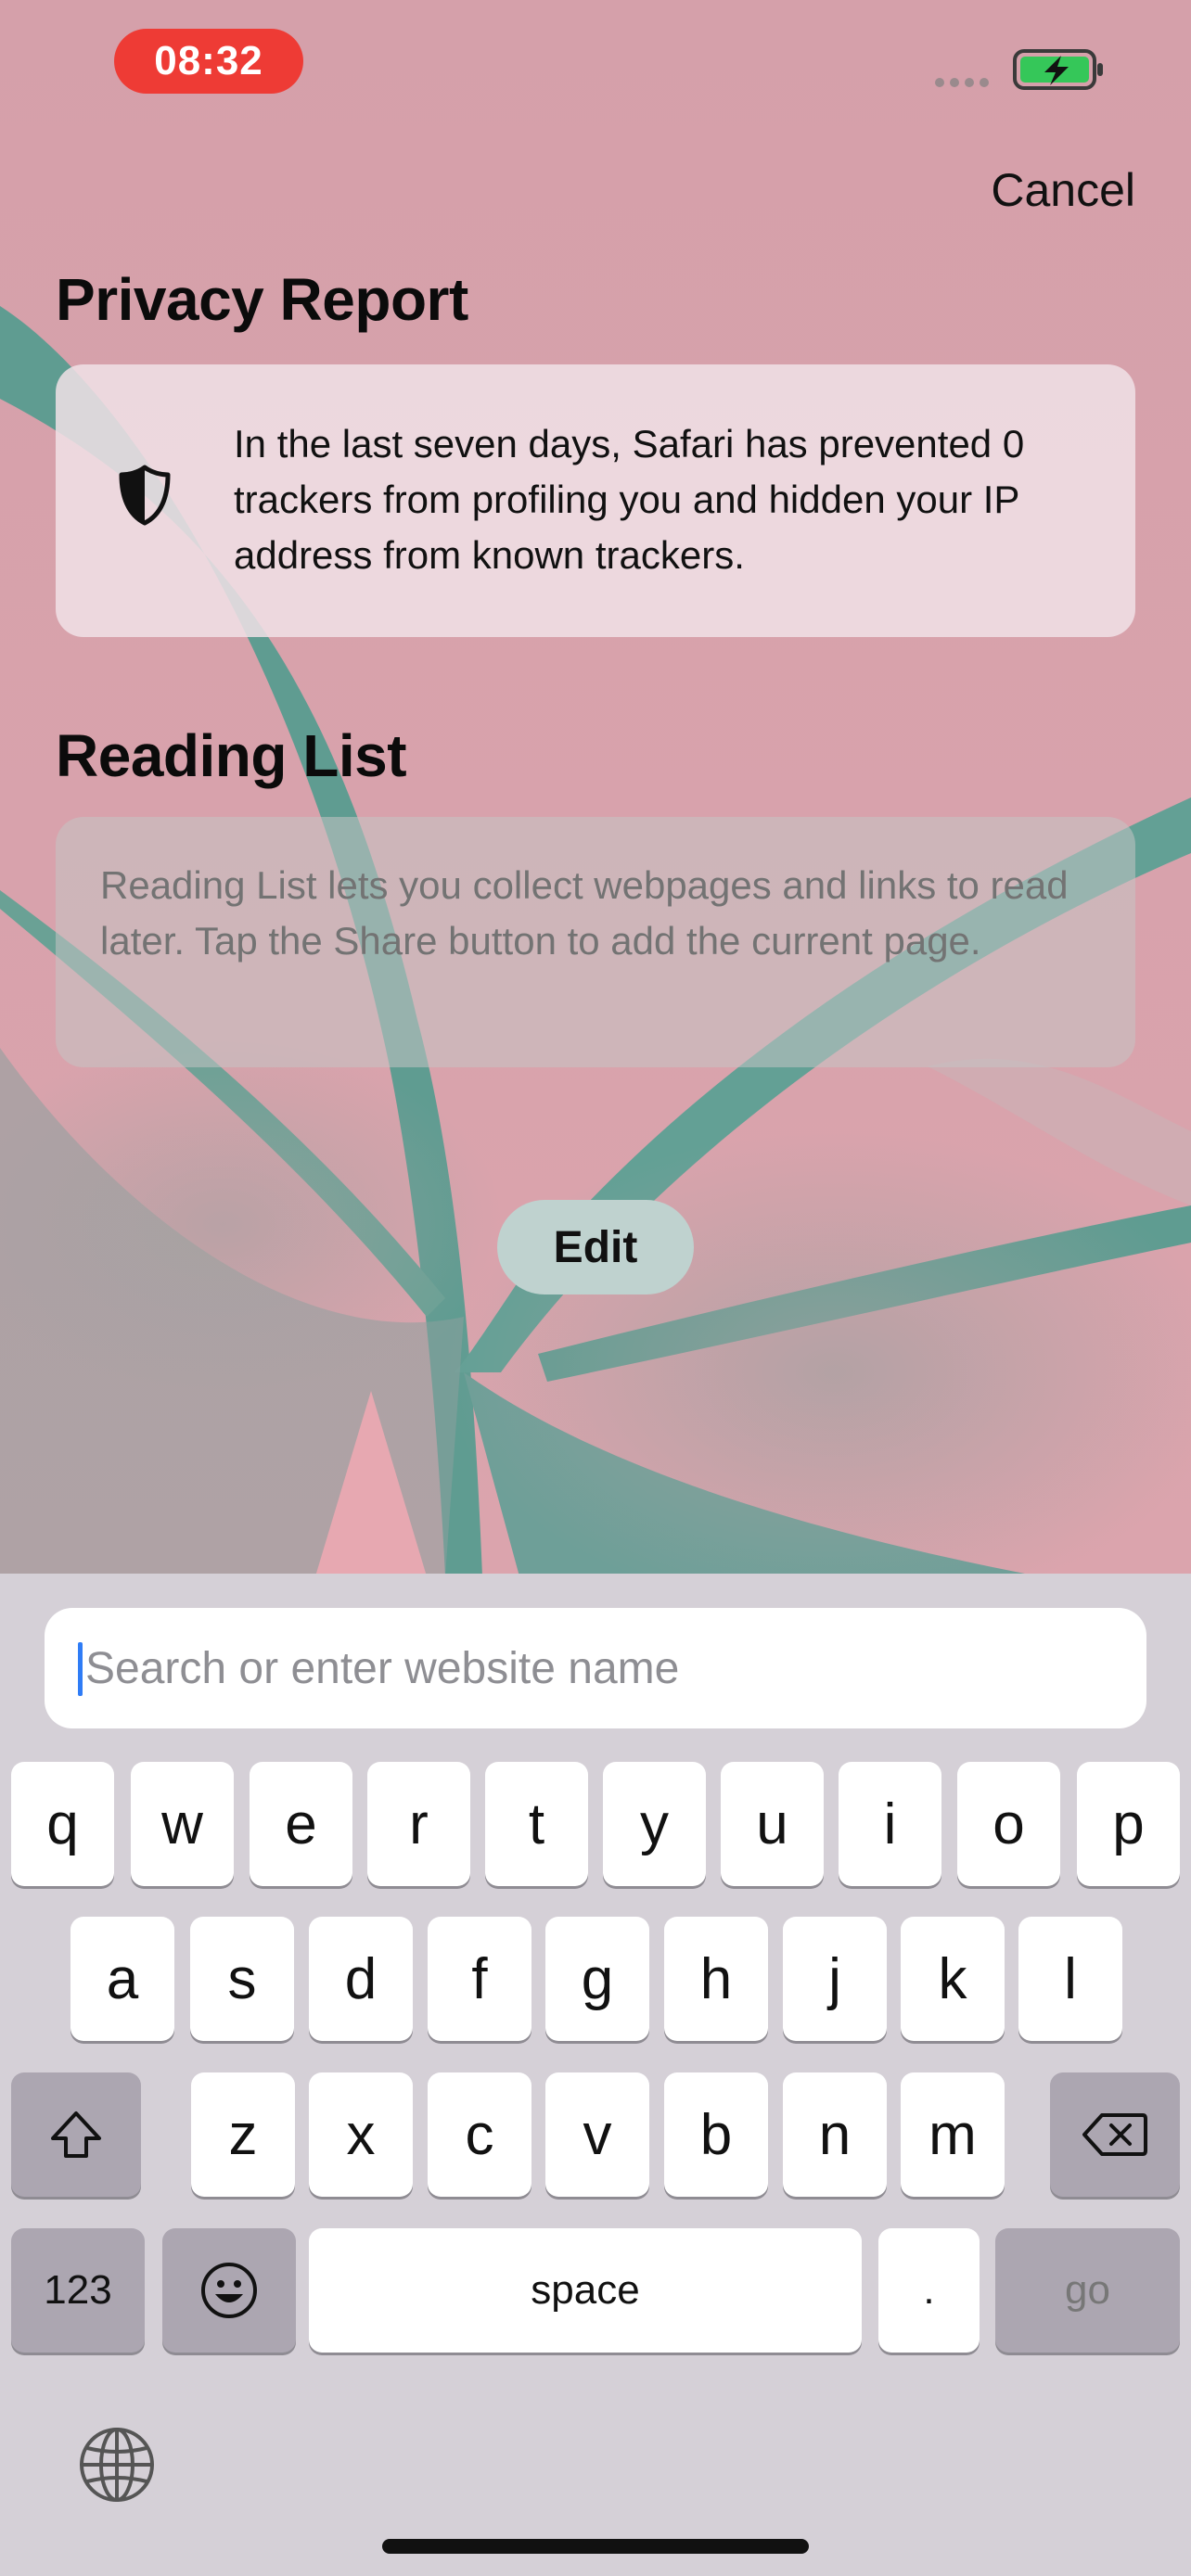  Describe the element at coordinates (772, 1824) in the screenshot. I see `key-u: u` at that location.